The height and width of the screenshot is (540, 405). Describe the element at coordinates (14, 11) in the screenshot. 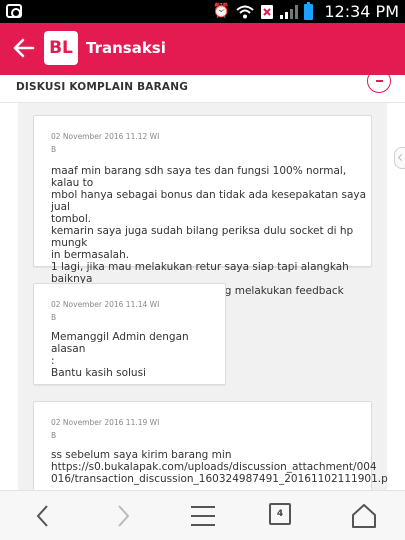

I see `camera-icon` at that location.